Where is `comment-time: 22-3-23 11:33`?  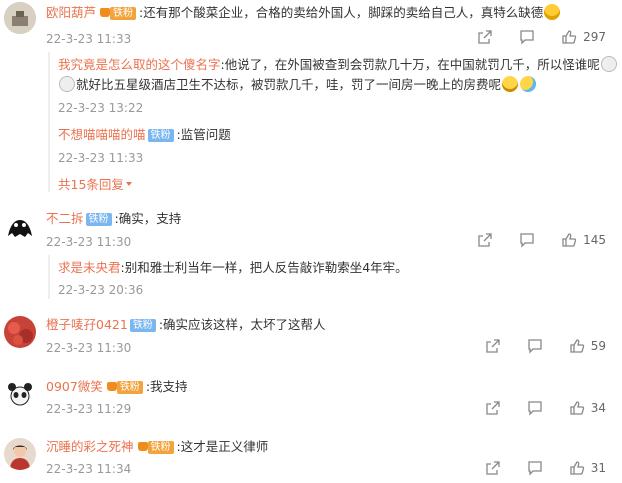
comment-time: 22-3-23 11:33 is located at coordinates (89, 39).